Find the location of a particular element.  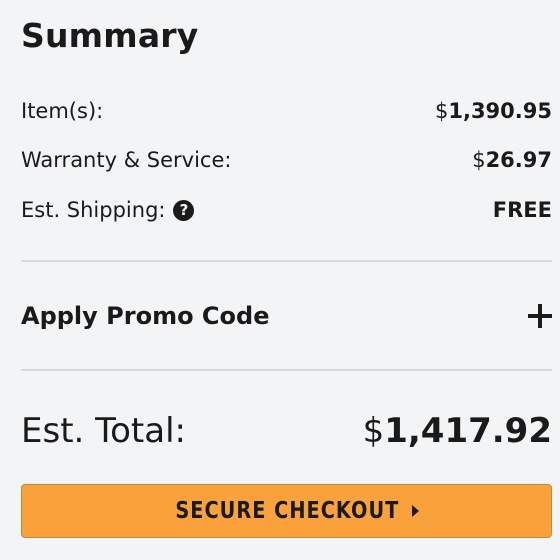

apply-promo-code-toggle: Apply Promo Code is located at coordinates (286, 316).